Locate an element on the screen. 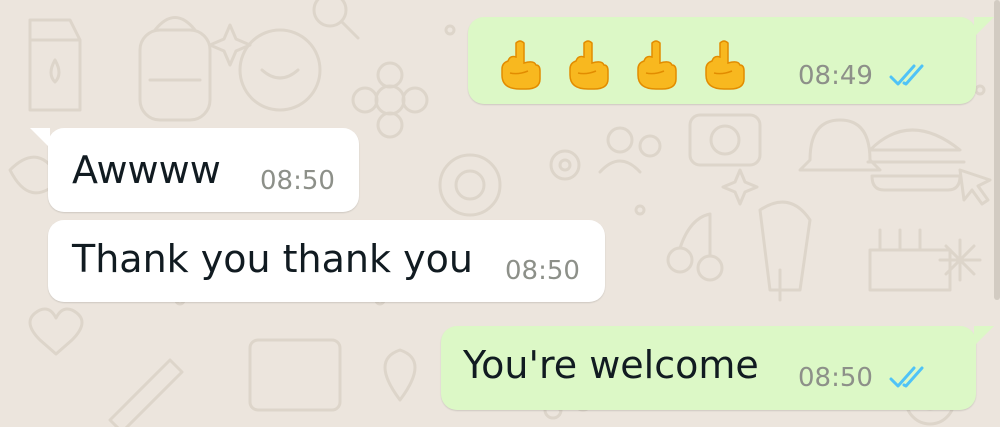 This screenshot has height=427, width=1000. incoming-message: Thank you thank you 08:50 is located at coordinates (326, 261).